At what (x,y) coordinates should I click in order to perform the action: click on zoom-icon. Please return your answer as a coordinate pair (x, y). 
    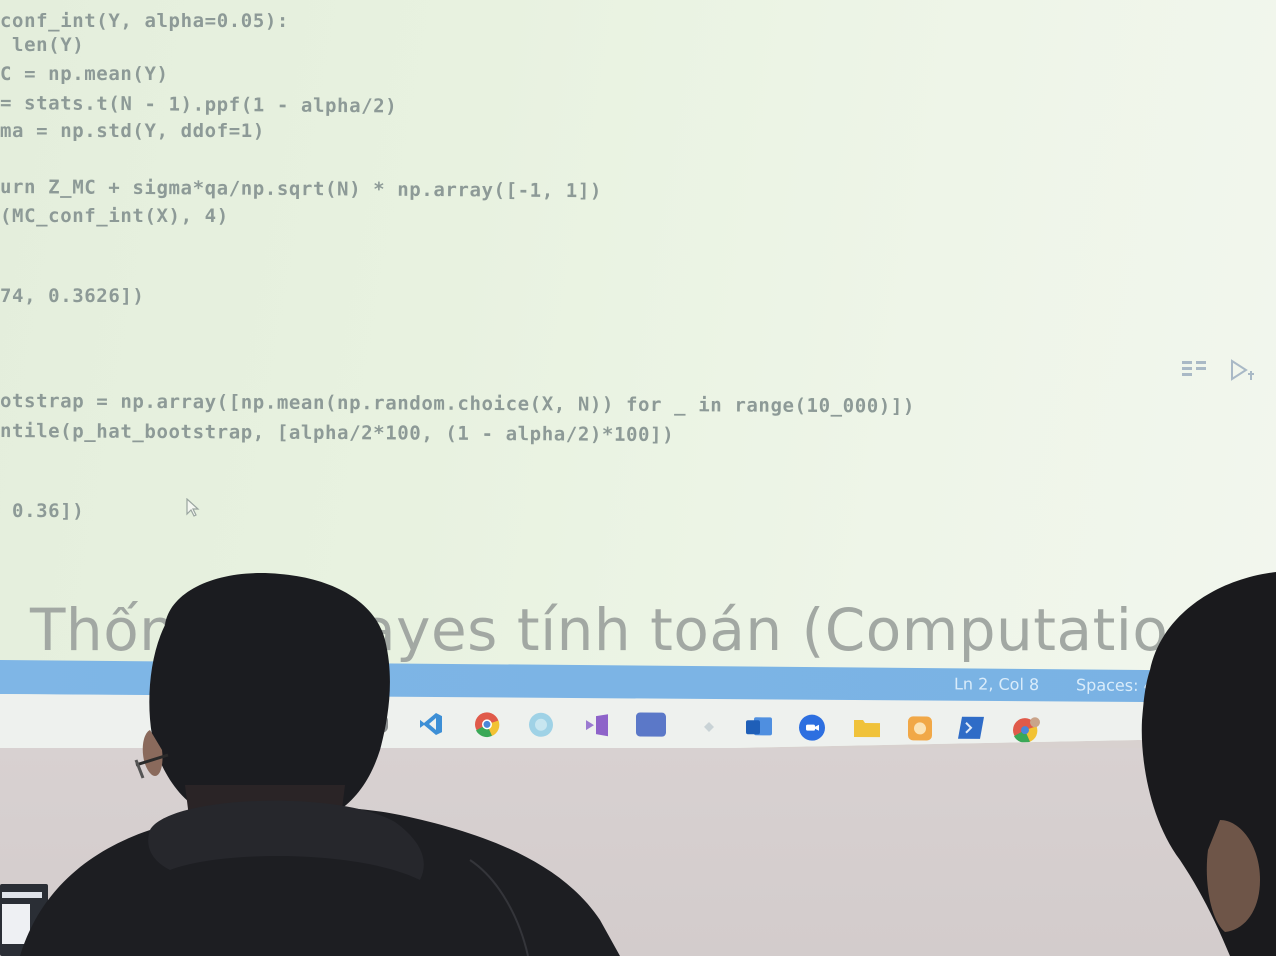
    Looking at the image, I should click on (811, 727).